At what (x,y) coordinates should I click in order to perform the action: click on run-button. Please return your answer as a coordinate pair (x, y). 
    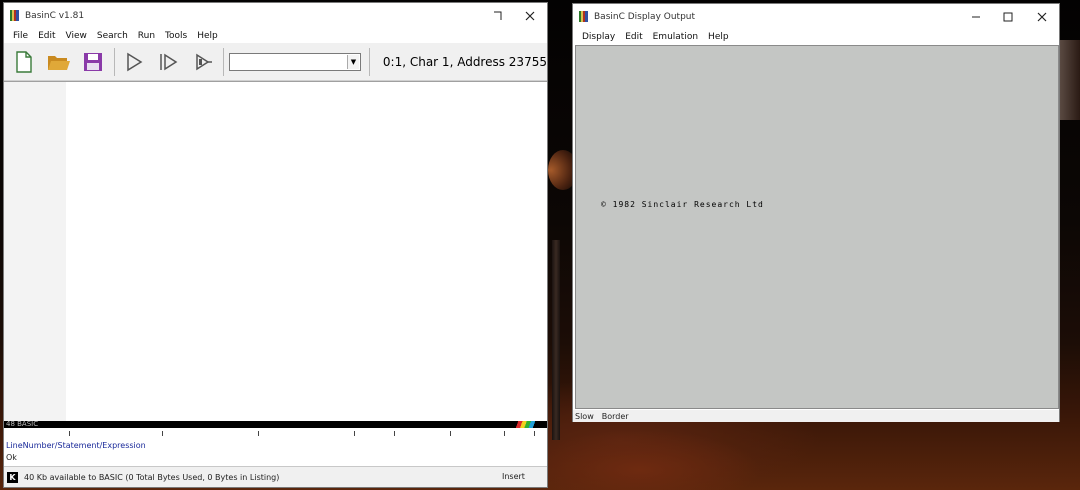
    Looking at the image, I should click on (134, 62).